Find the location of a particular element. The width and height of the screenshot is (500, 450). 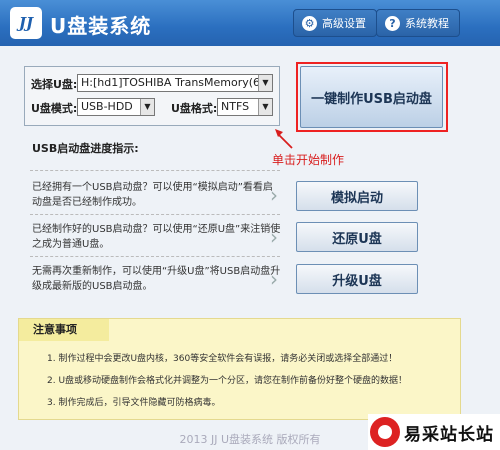

question-icon: ? is located at coordinates (392, 23).